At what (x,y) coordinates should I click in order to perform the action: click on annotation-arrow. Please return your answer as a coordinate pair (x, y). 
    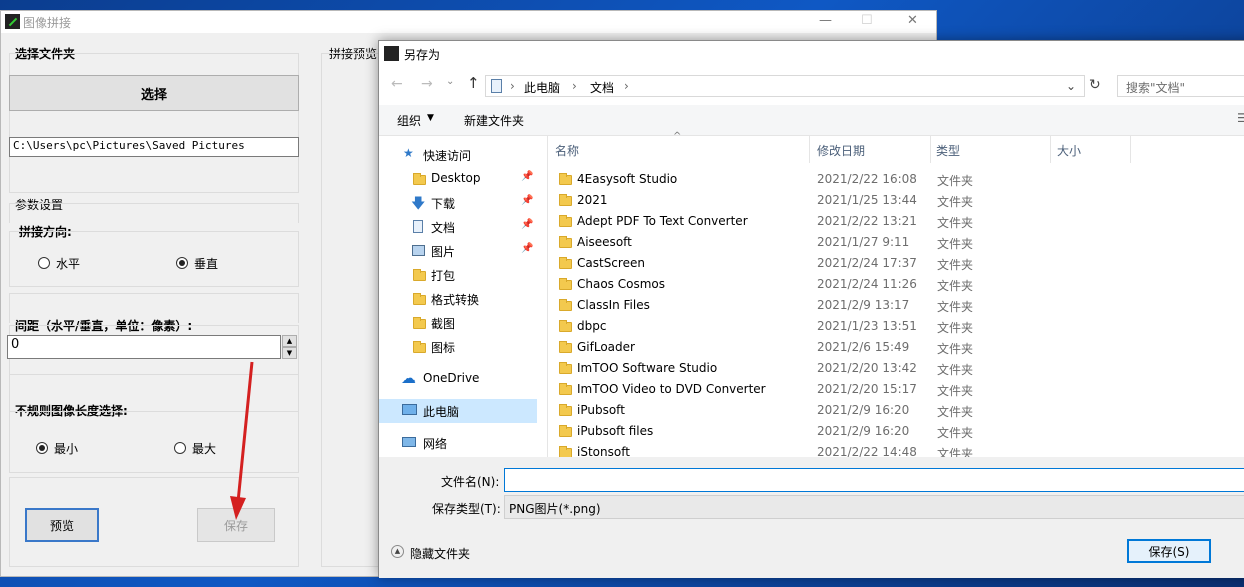
    Looking at the image, I should click on (242, 440).